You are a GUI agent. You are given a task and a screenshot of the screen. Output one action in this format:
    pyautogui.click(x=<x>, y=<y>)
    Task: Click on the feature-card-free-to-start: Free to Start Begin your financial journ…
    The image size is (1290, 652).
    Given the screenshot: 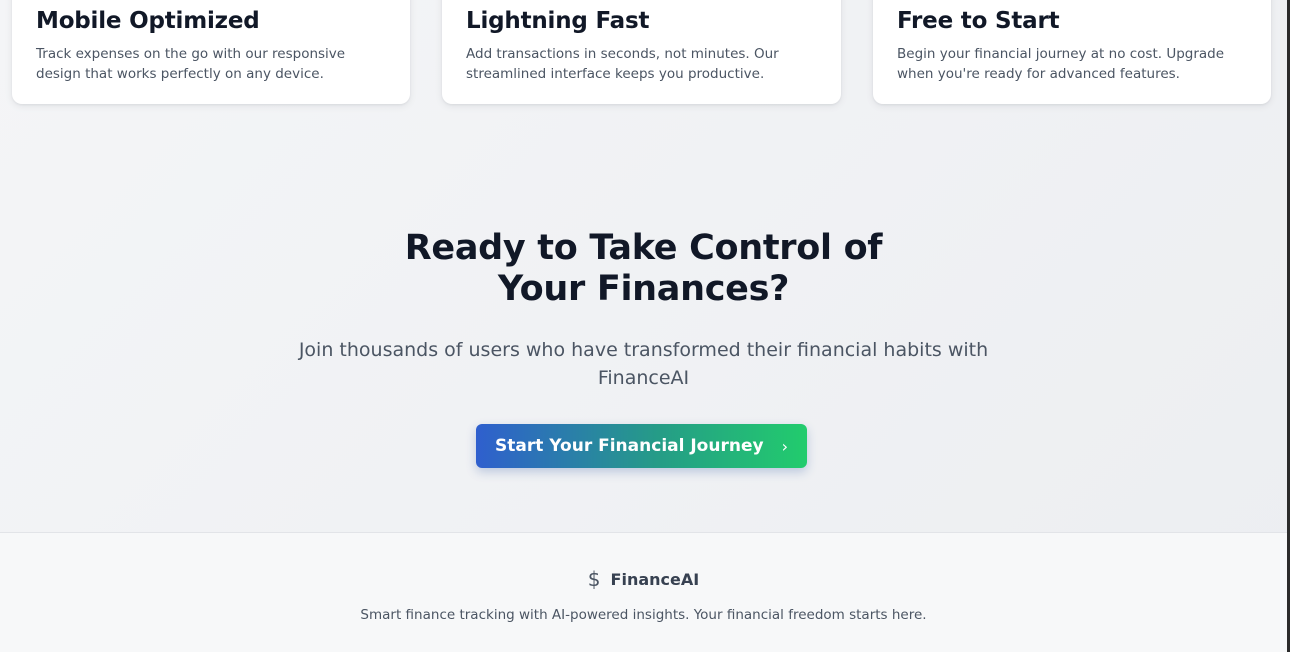 What is the action you would take?
    pyautogui.click(x=1072, y=52)
    